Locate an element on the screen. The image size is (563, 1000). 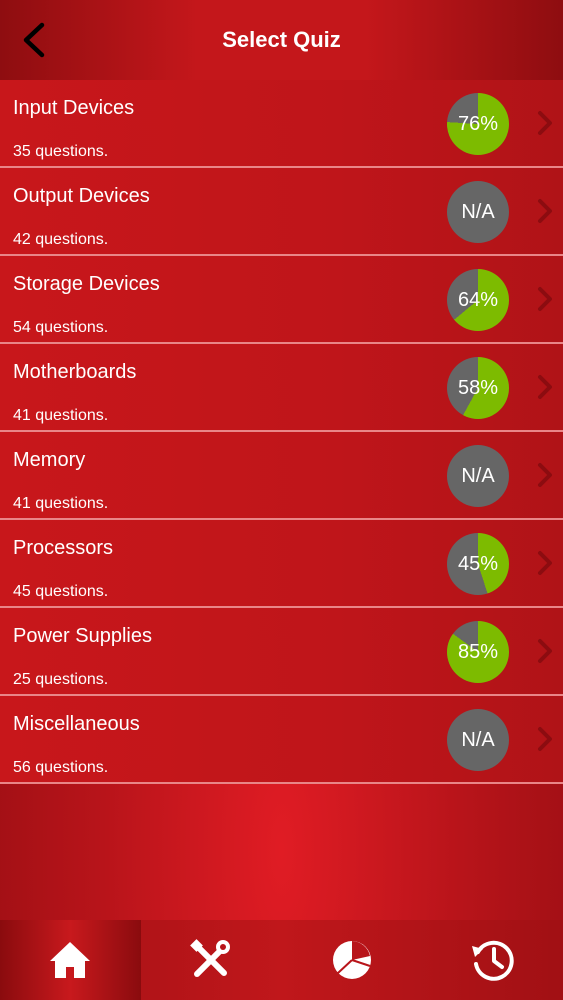
score-label: 76% is located at coordinates (478, 124).